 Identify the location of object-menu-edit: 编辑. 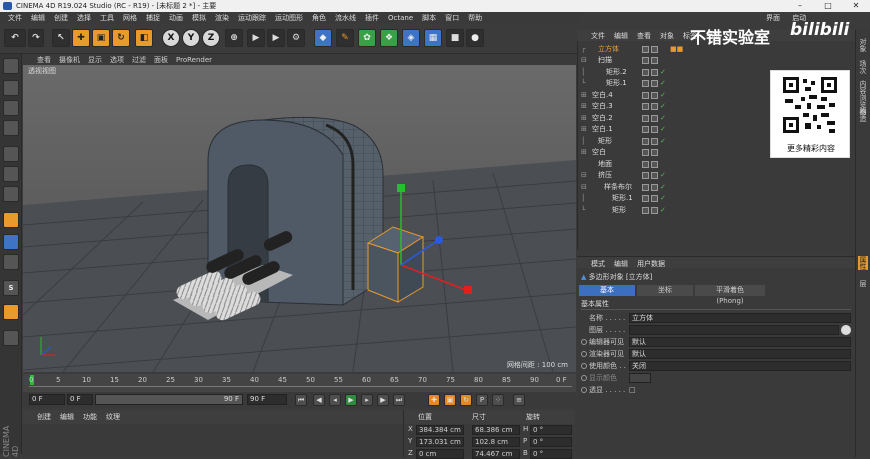
(621, 36).